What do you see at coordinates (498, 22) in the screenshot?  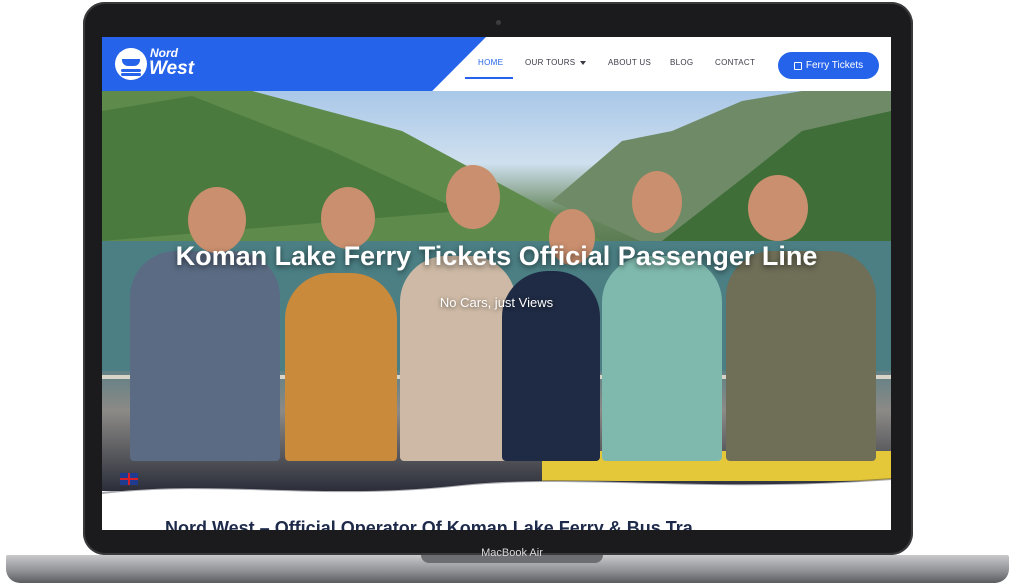 I see `camera-dot` at bounding box center [498, 22].